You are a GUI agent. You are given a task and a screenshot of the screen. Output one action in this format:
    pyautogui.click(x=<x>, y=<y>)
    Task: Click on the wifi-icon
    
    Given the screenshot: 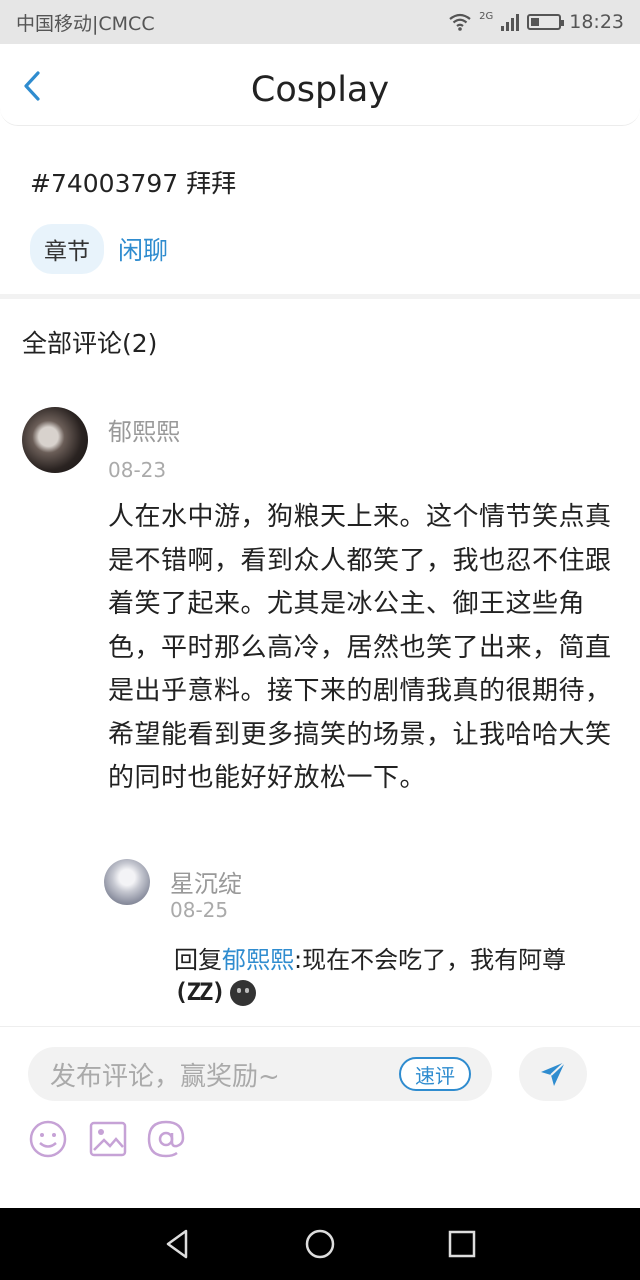 What is the action you would take?
    pyautogui.click(x=460, y=22)
    